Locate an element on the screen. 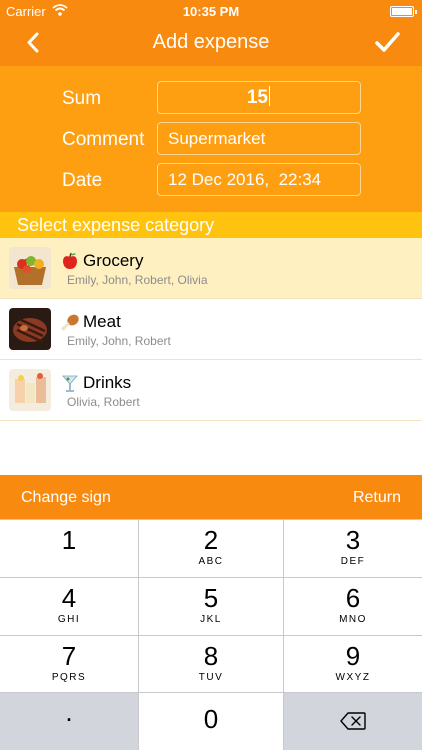  key-0: 0 is located at coordinates (211, 721).